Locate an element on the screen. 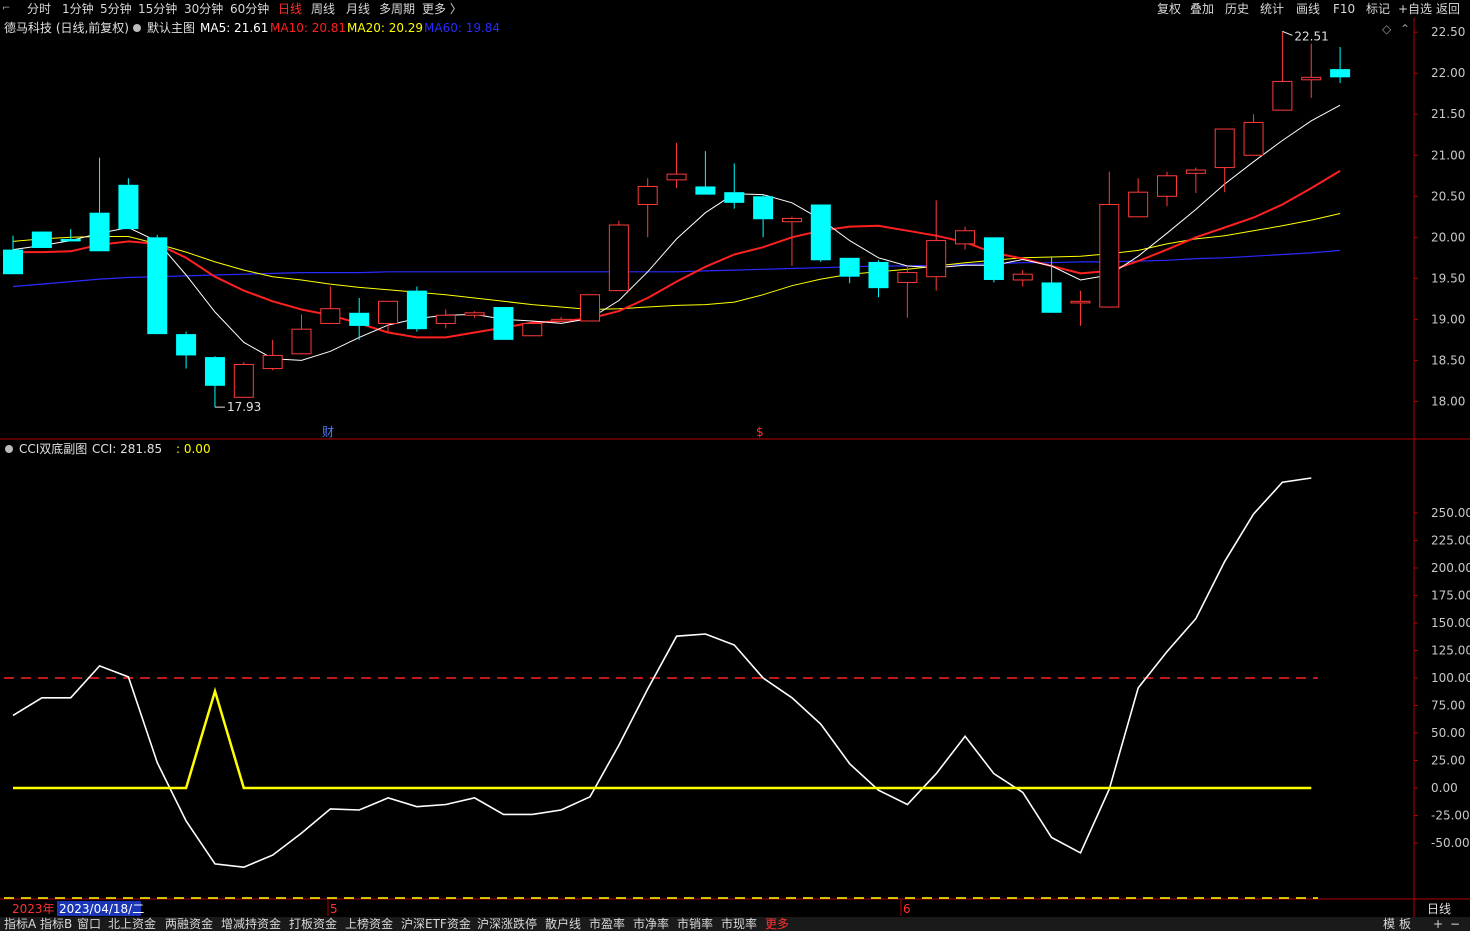 The height and width of the screenshot is (931, 1470). toolbar-button: +自选 is located at coordinates (1415, 9).